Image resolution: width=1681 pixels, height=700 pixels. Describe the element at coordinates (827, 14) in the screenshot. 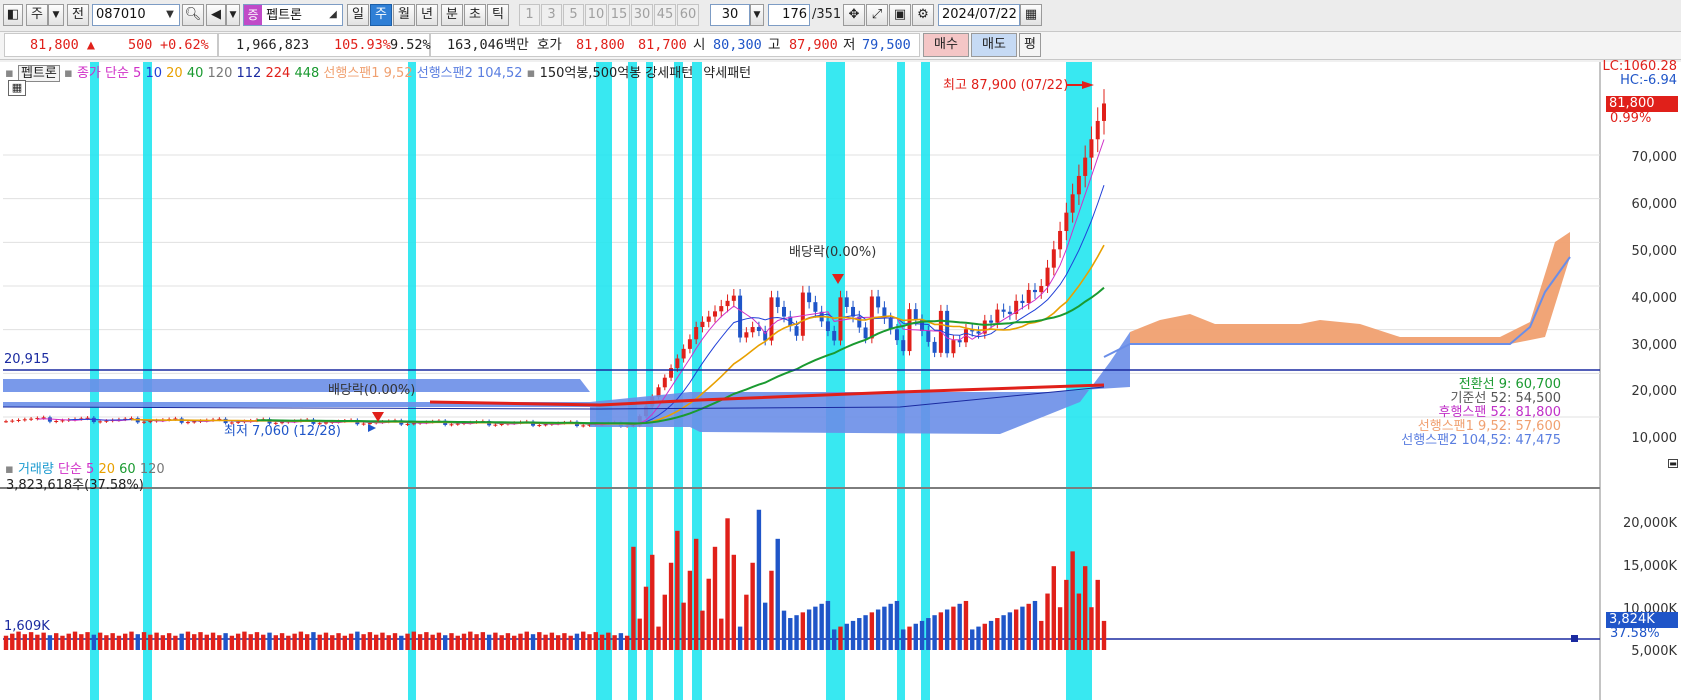

I see `count-total: /351` at that location.